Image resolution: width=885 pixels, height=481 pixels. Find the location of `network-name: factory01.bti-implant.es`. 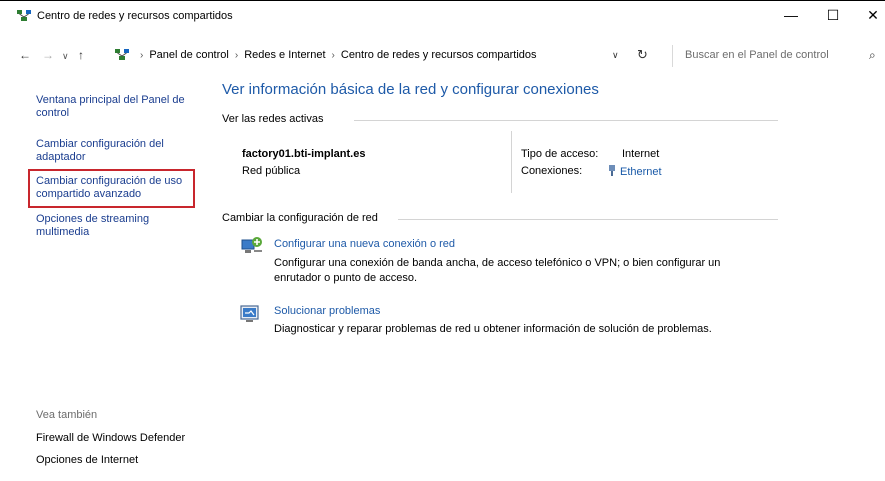

network-name: factory01.bti-implant.es is located at coordinates (304, 154).